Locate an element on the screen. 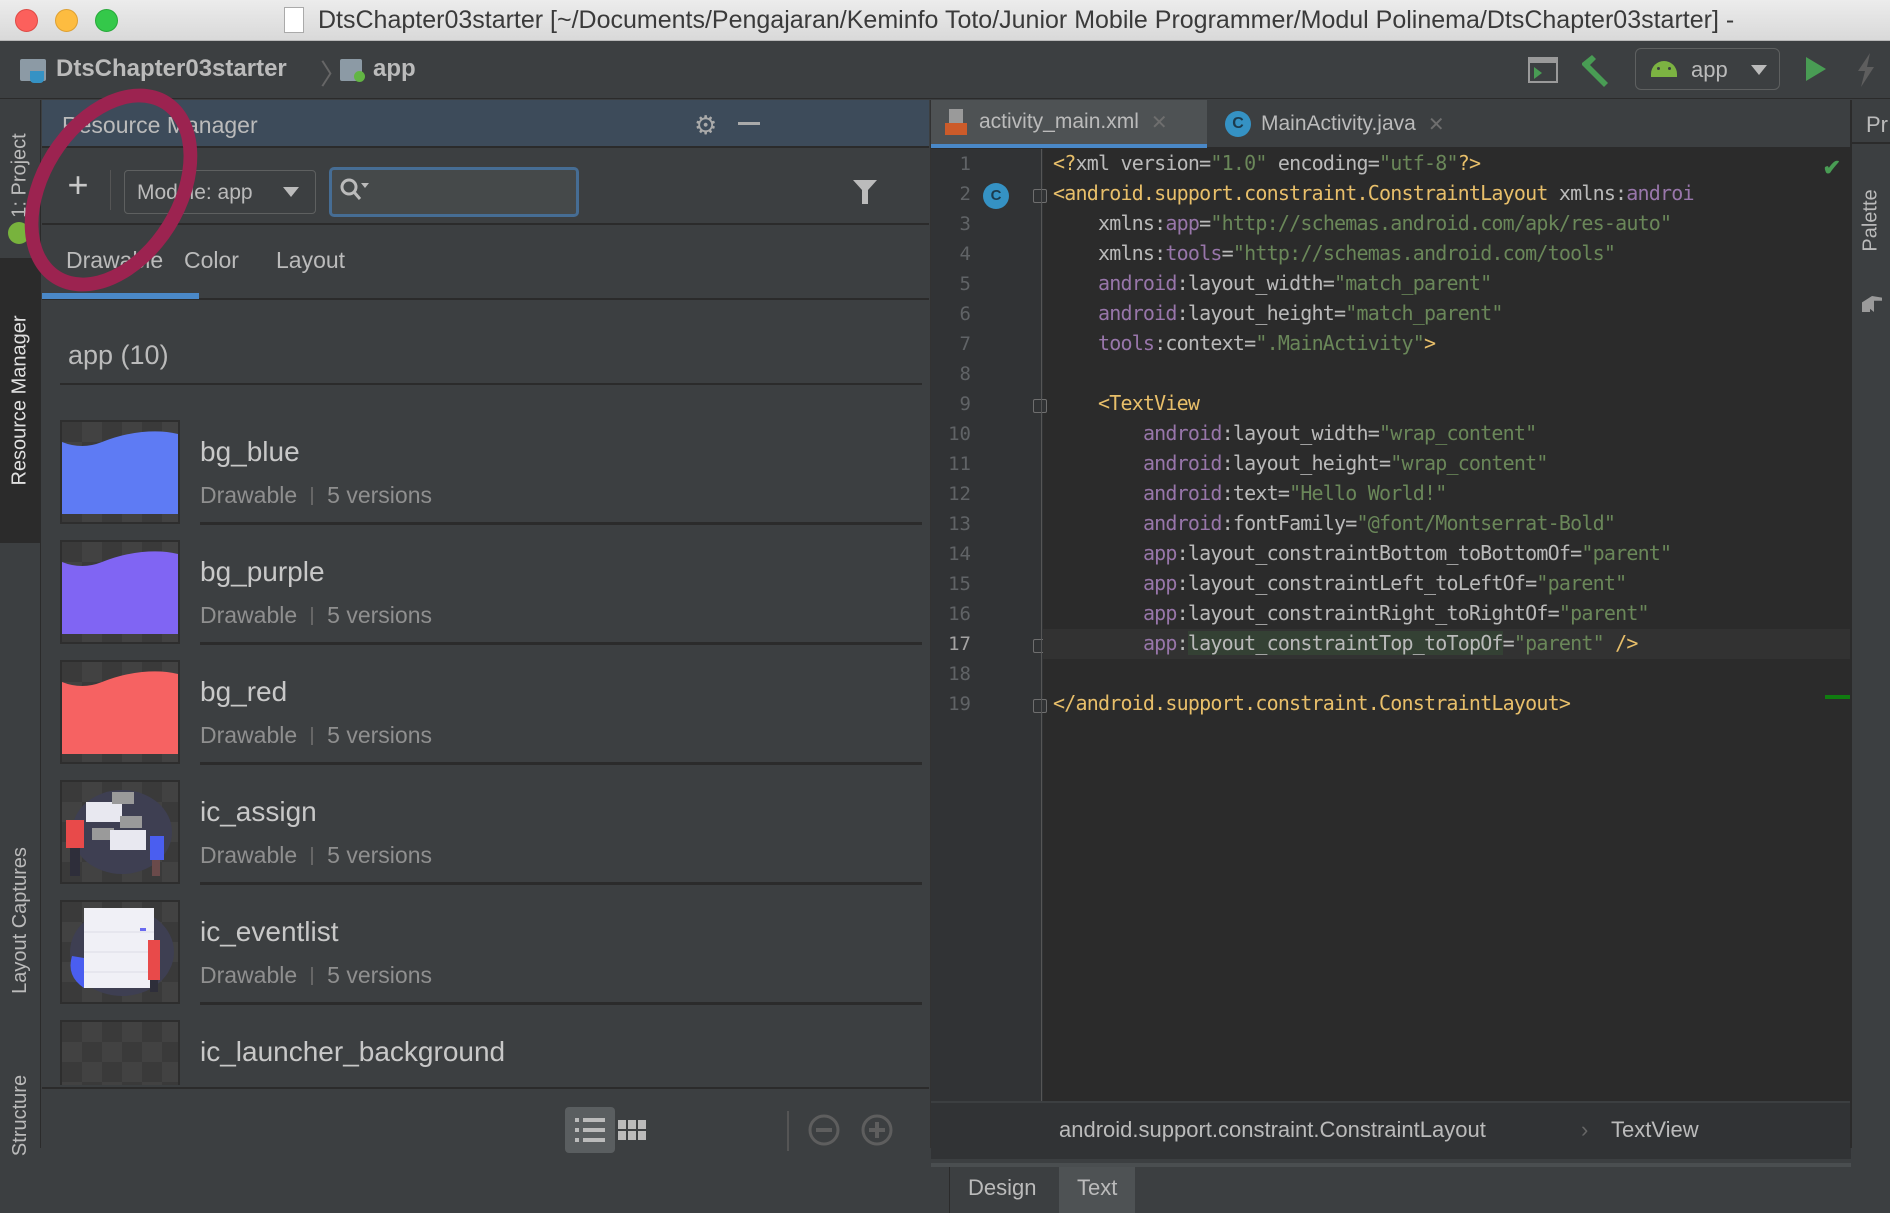 The image size is (1890, 1213). list-view-icon is located at coordinates (590, 1130).